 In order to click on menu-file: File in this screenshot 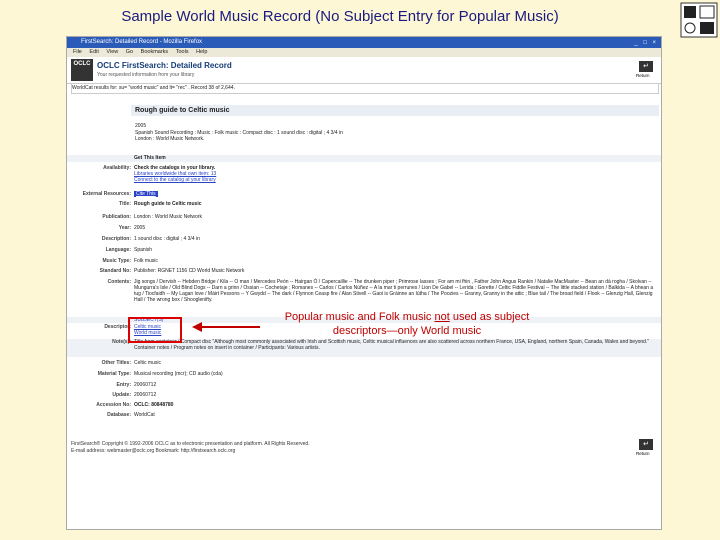, I will do `click(77, 52)`.